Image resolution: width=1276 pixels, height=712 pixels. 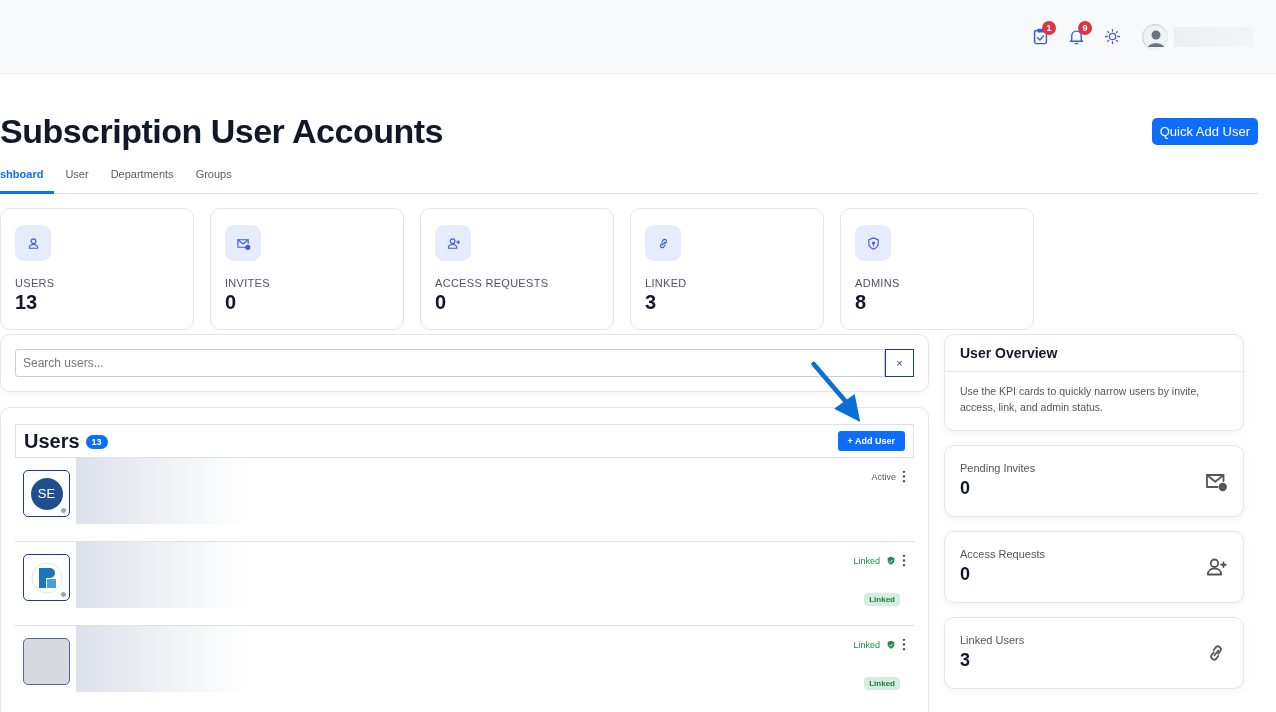 I want to click on section-title: Users, so click(x=52, y=440).